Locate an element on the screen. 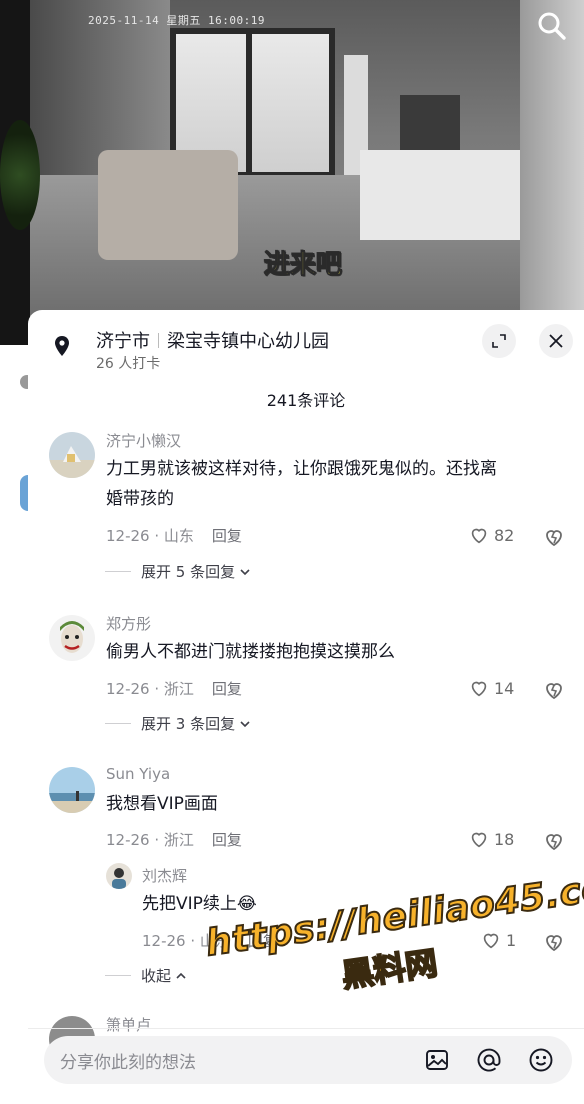 The image size is (584, 1104). like-button: 82 is located at coordinates (491, 535).